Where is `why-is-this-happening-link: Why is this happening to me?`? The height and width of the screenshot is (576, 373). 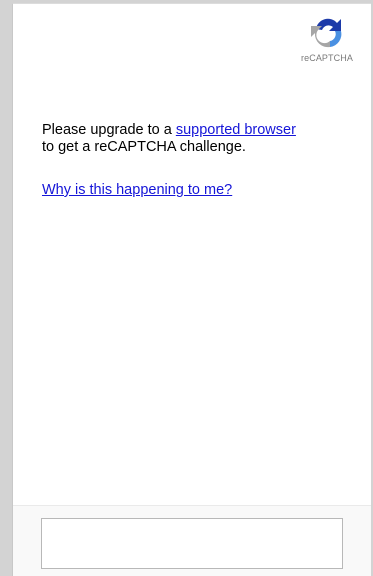
why-is-this-happening-link: Why is this happening to me? is located at coordinates (137, 190).